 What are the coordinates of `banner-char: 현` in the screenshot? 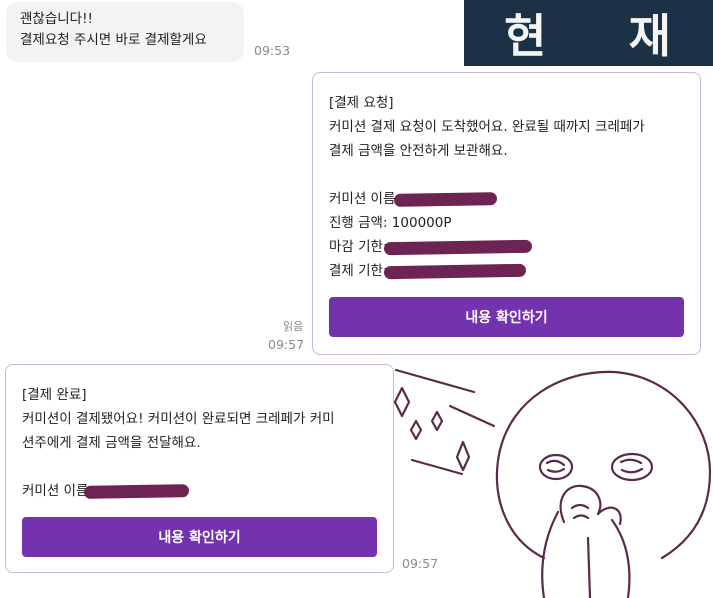 It's located at (526, 36).